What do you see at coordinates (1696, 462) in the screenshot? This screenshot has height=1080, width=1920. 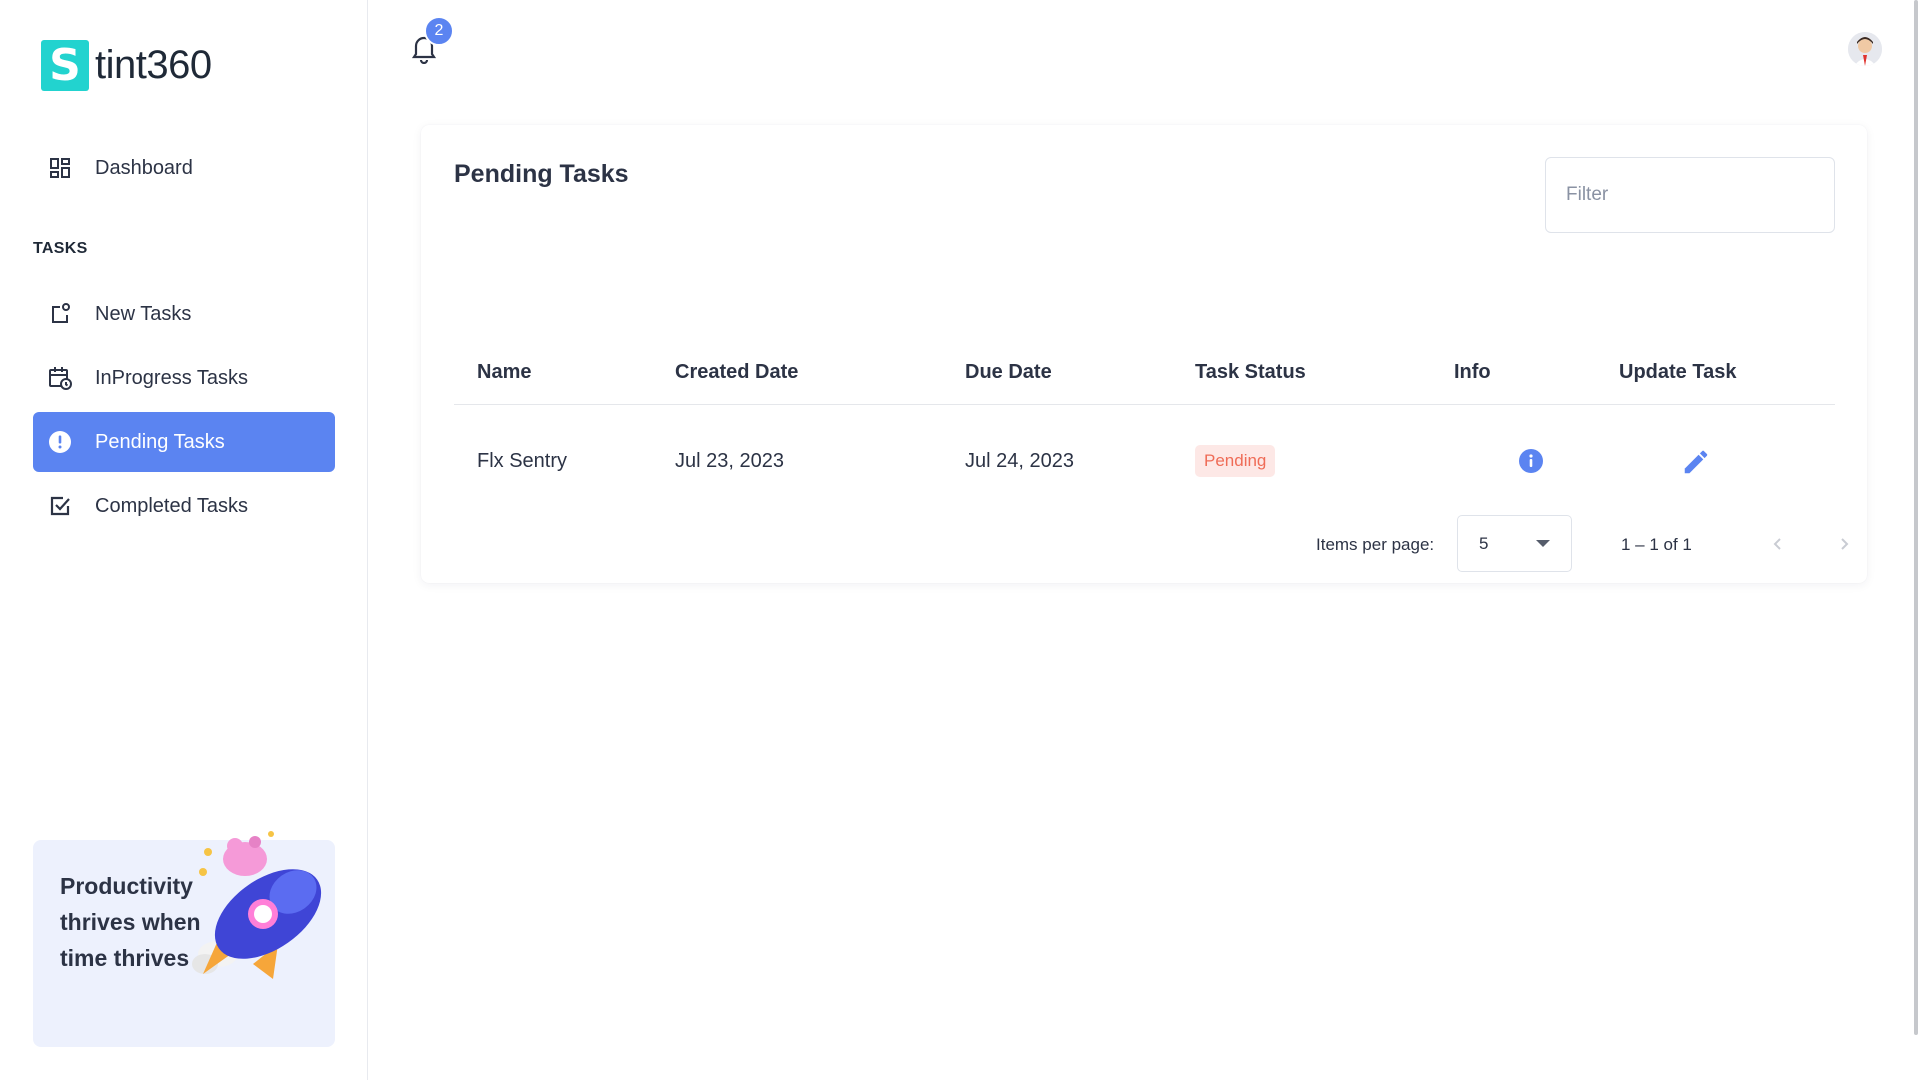 I see `edit-pencil-icon` at bounding box center [1696, 462].